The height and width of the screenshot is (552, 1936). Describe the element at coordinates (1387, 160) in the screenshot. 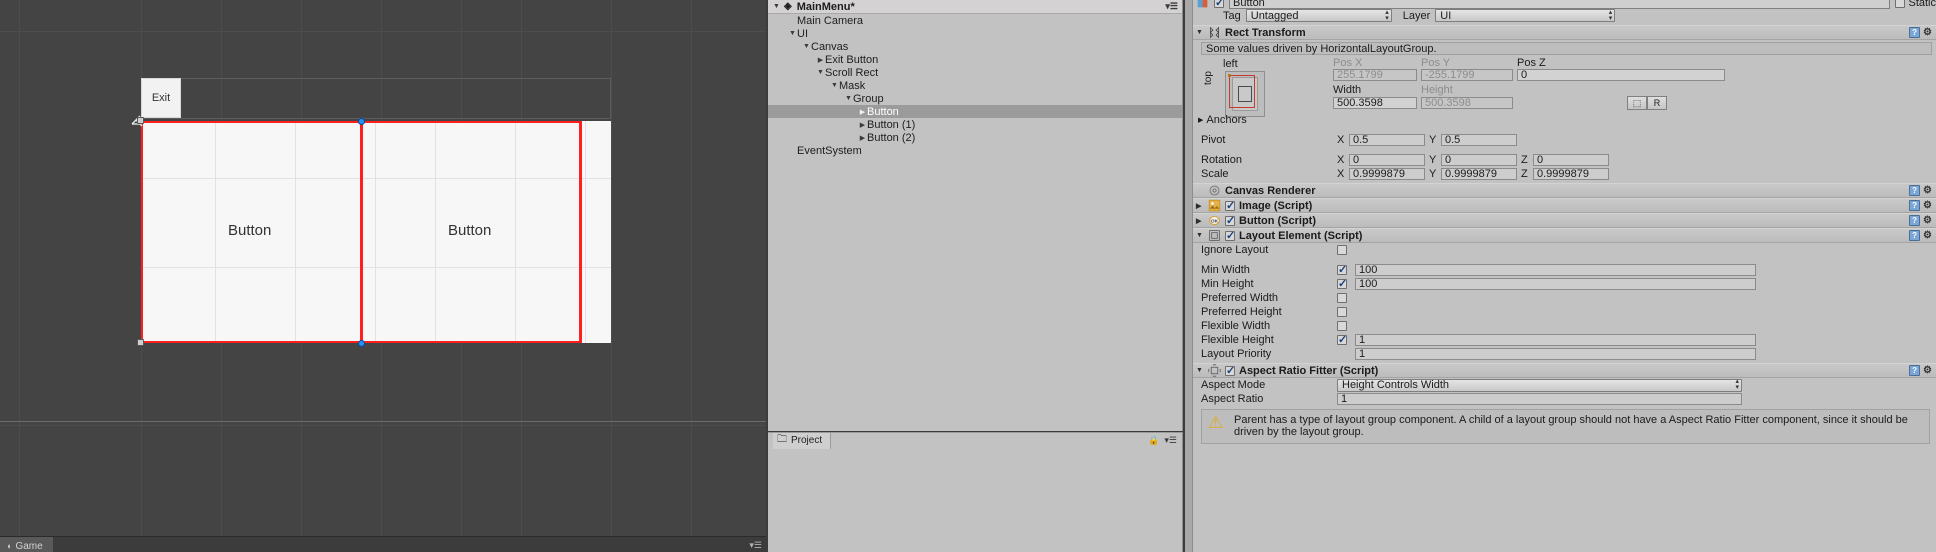

I see `rotation-x-field: 0` at that location.